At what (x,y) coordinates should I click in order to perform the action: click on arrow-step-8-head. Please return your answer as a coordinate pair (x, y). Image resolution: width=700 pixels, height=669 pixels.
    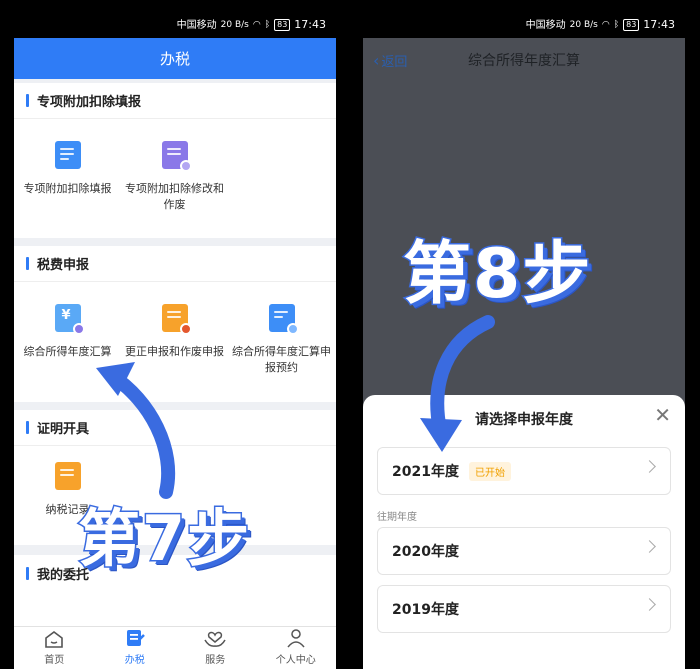
    Looking at the image, I should click on (441, 435).